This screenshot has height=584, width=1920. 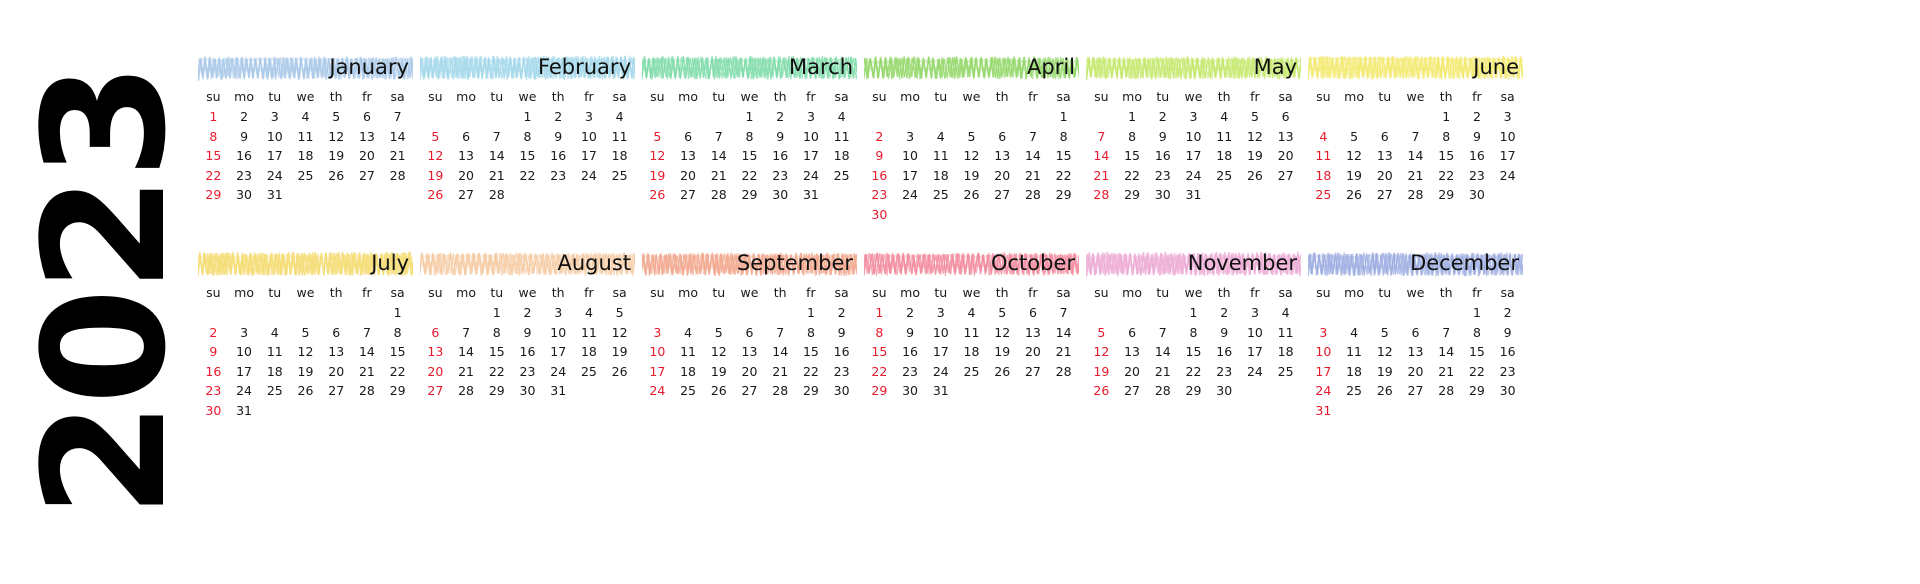 I want to click on day-cell-june-6: 6, so click(x=1384, y=137).